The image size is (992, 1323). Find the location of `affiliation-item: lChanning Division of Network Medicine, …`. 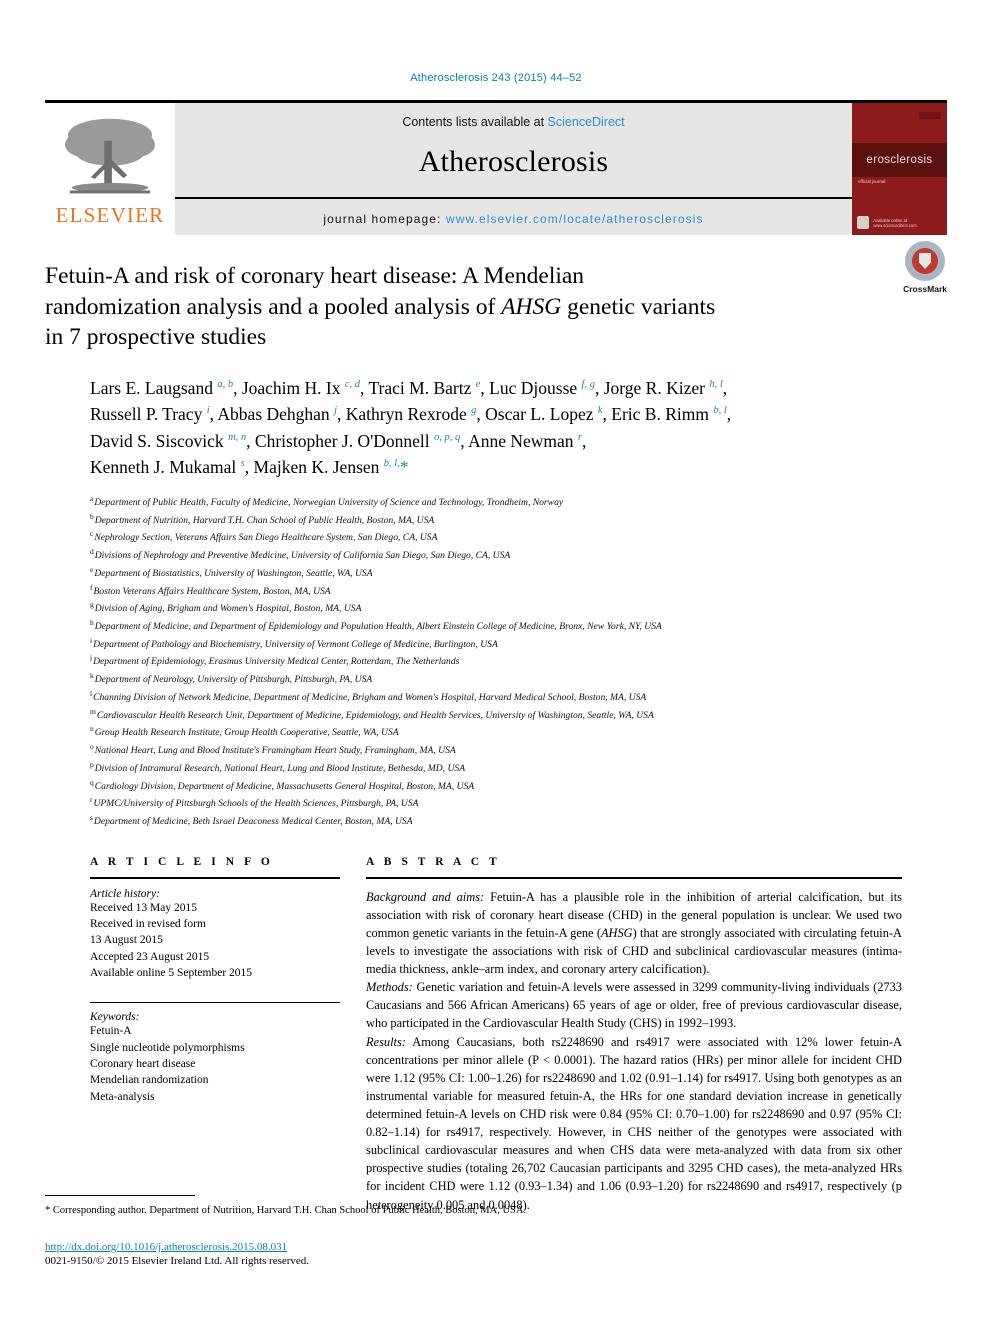

affiliation-item: lChanning Division of Network Medicine, … is located at coordinates (496, 697).